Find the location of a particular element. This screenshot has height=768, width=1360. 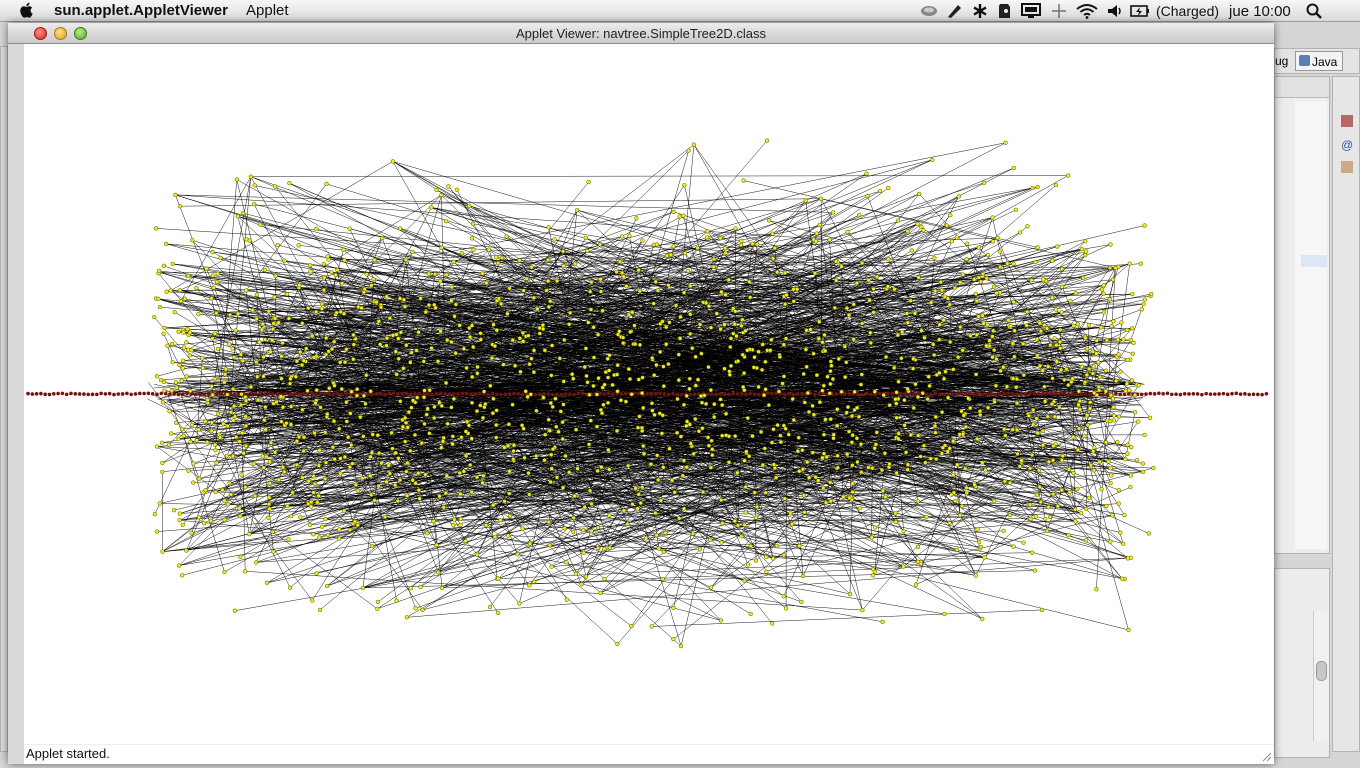

apple-menu-icon is located at coordinates (27, 10).